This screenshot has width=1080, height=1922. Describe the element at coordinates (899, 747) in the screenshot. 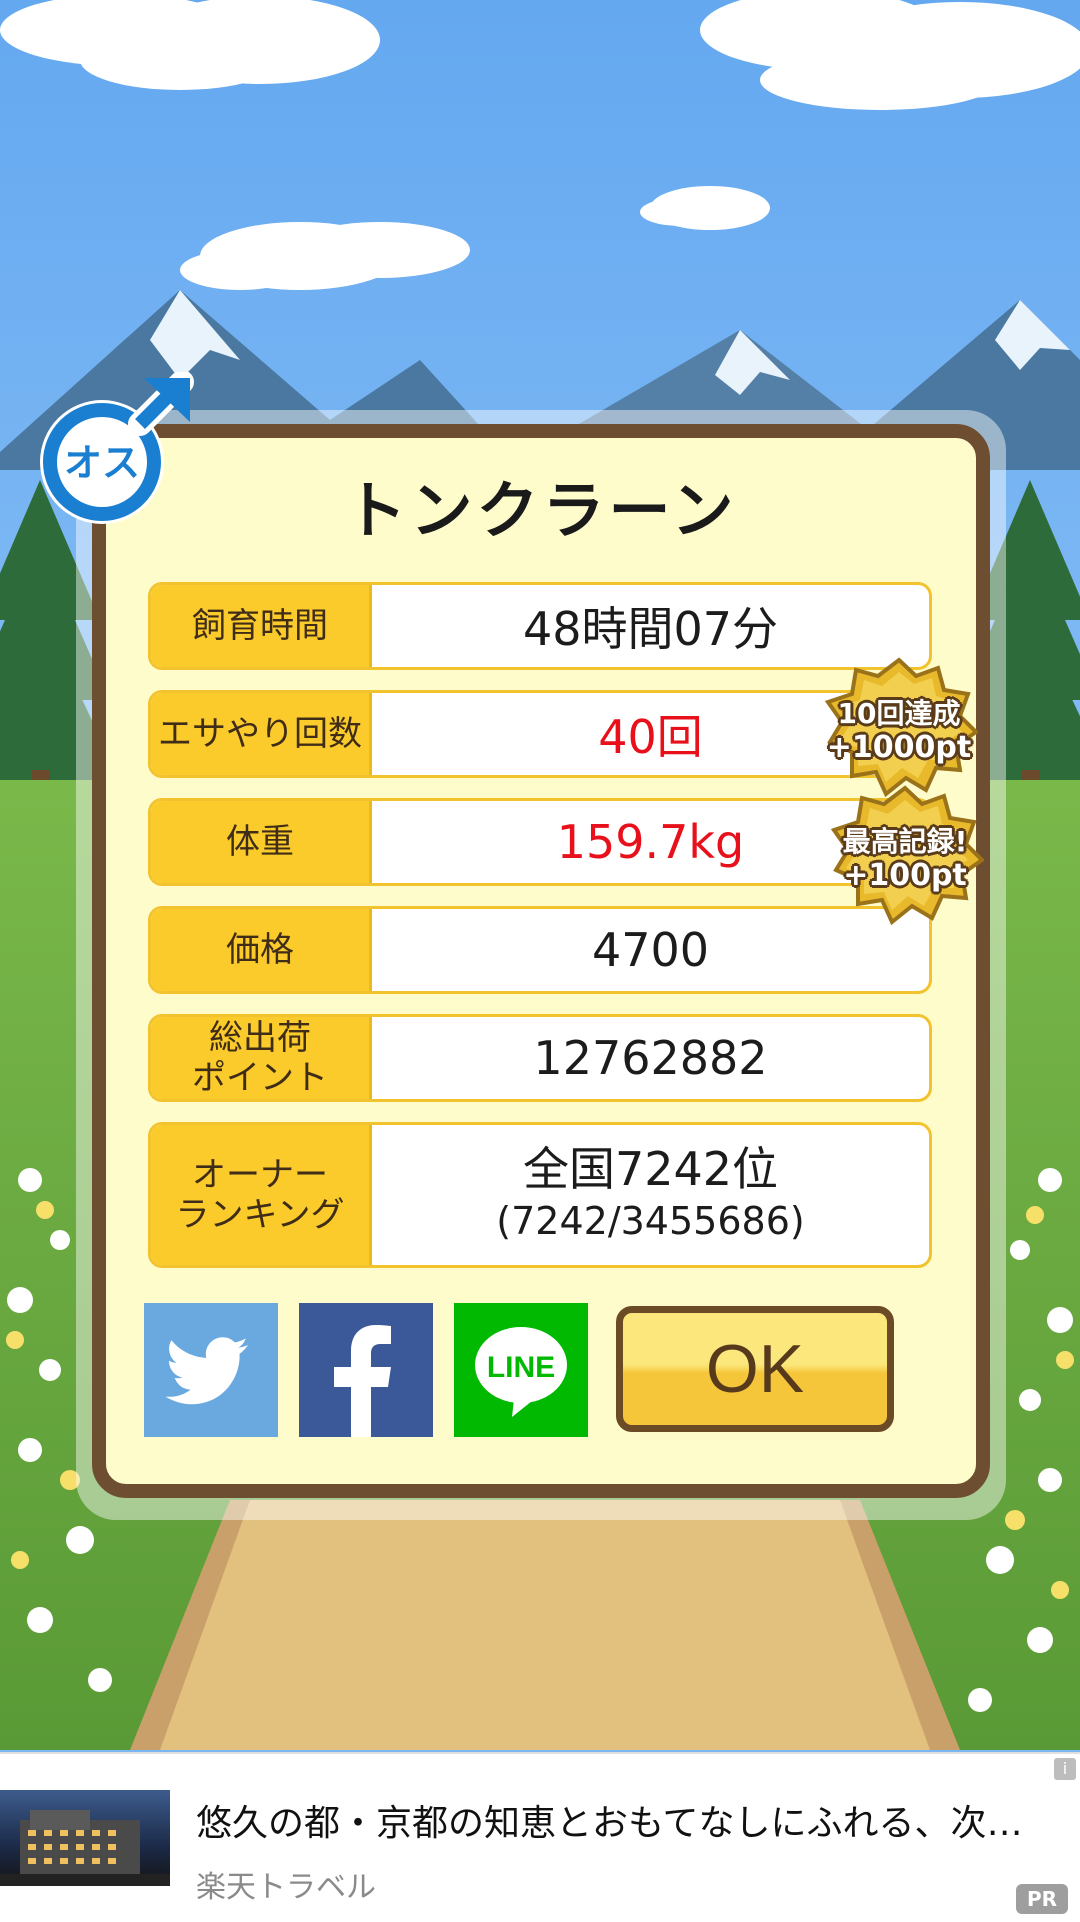

I see `medal-line2: +1000pt` at that location.